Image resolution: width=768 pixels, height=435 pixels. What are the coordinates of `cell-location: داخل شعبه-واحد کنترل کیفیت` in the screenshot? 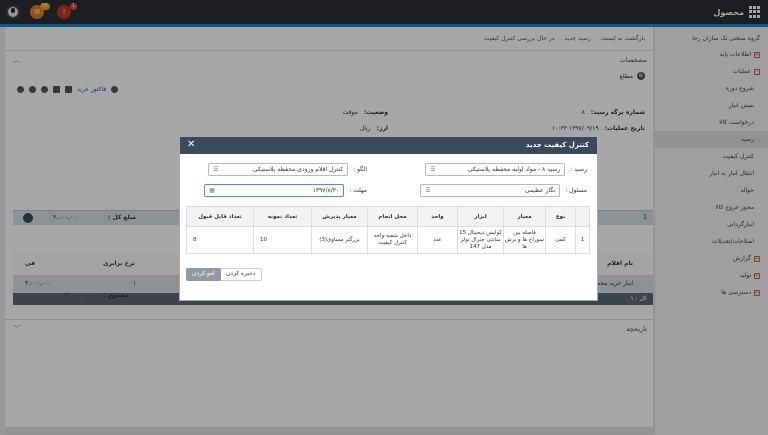 It's located at (392, 240).